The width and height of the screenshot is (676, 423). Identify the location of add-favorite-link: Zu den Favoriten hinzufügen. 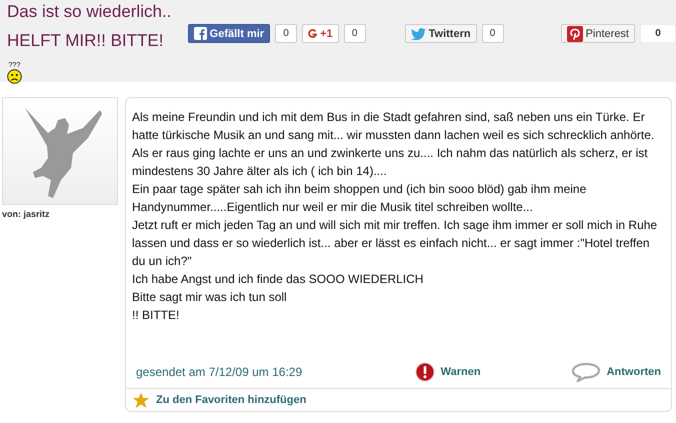
(231, 400).